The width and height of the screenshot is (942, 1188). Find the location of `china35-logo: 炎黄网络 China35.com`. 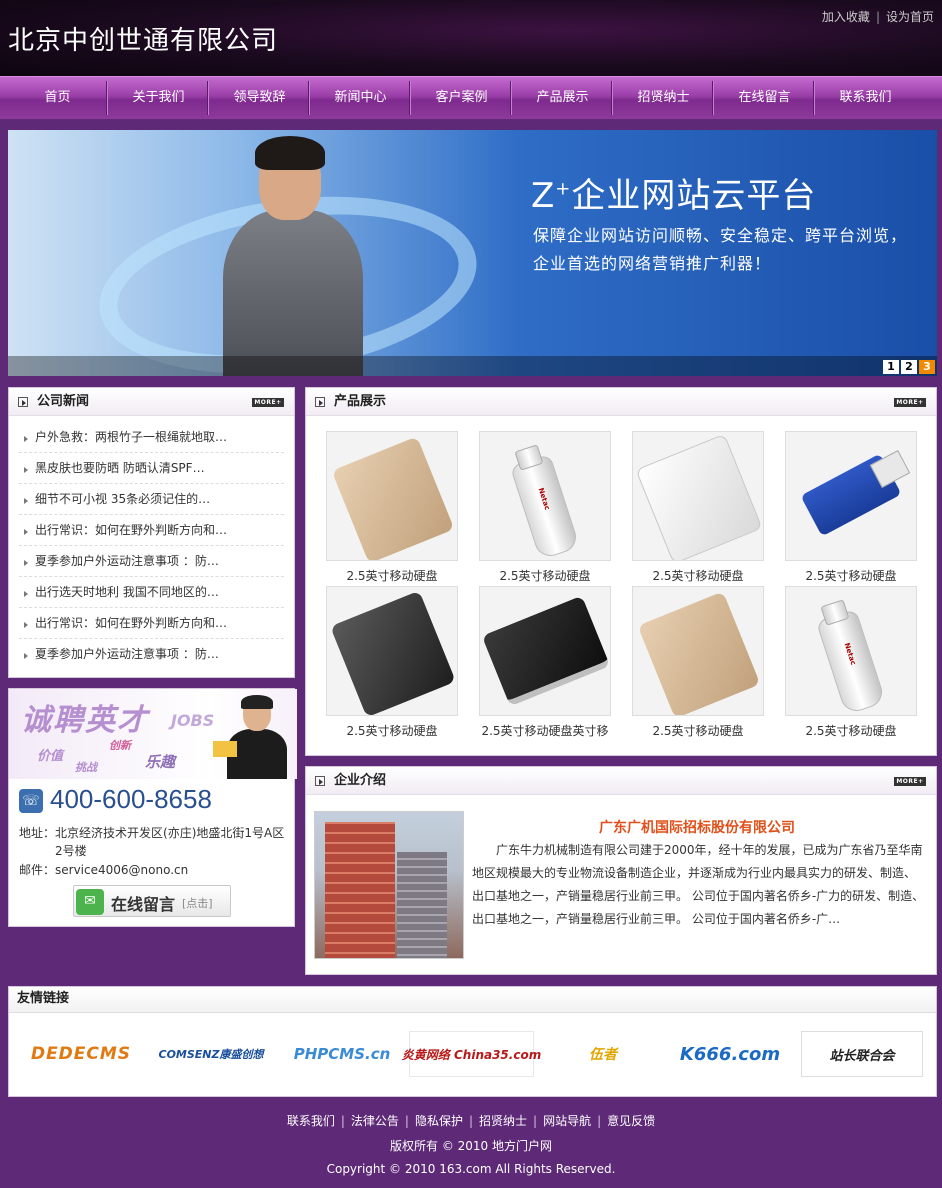

china35-logo: 炎黄网络 China35.com is located at coordinates (471, 1054).